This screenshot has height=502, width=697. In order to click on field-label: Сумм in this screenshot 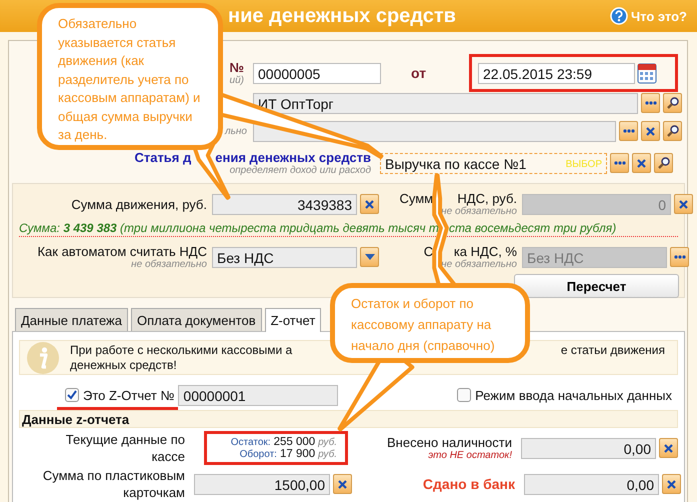, I will do `click(416, 198)`.